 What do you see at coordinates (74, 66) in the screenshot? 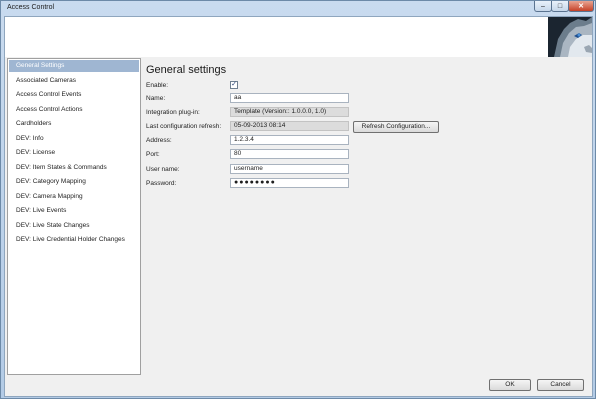
I see `nav-general-settings: General Settings` at bounding box center [74, 66].